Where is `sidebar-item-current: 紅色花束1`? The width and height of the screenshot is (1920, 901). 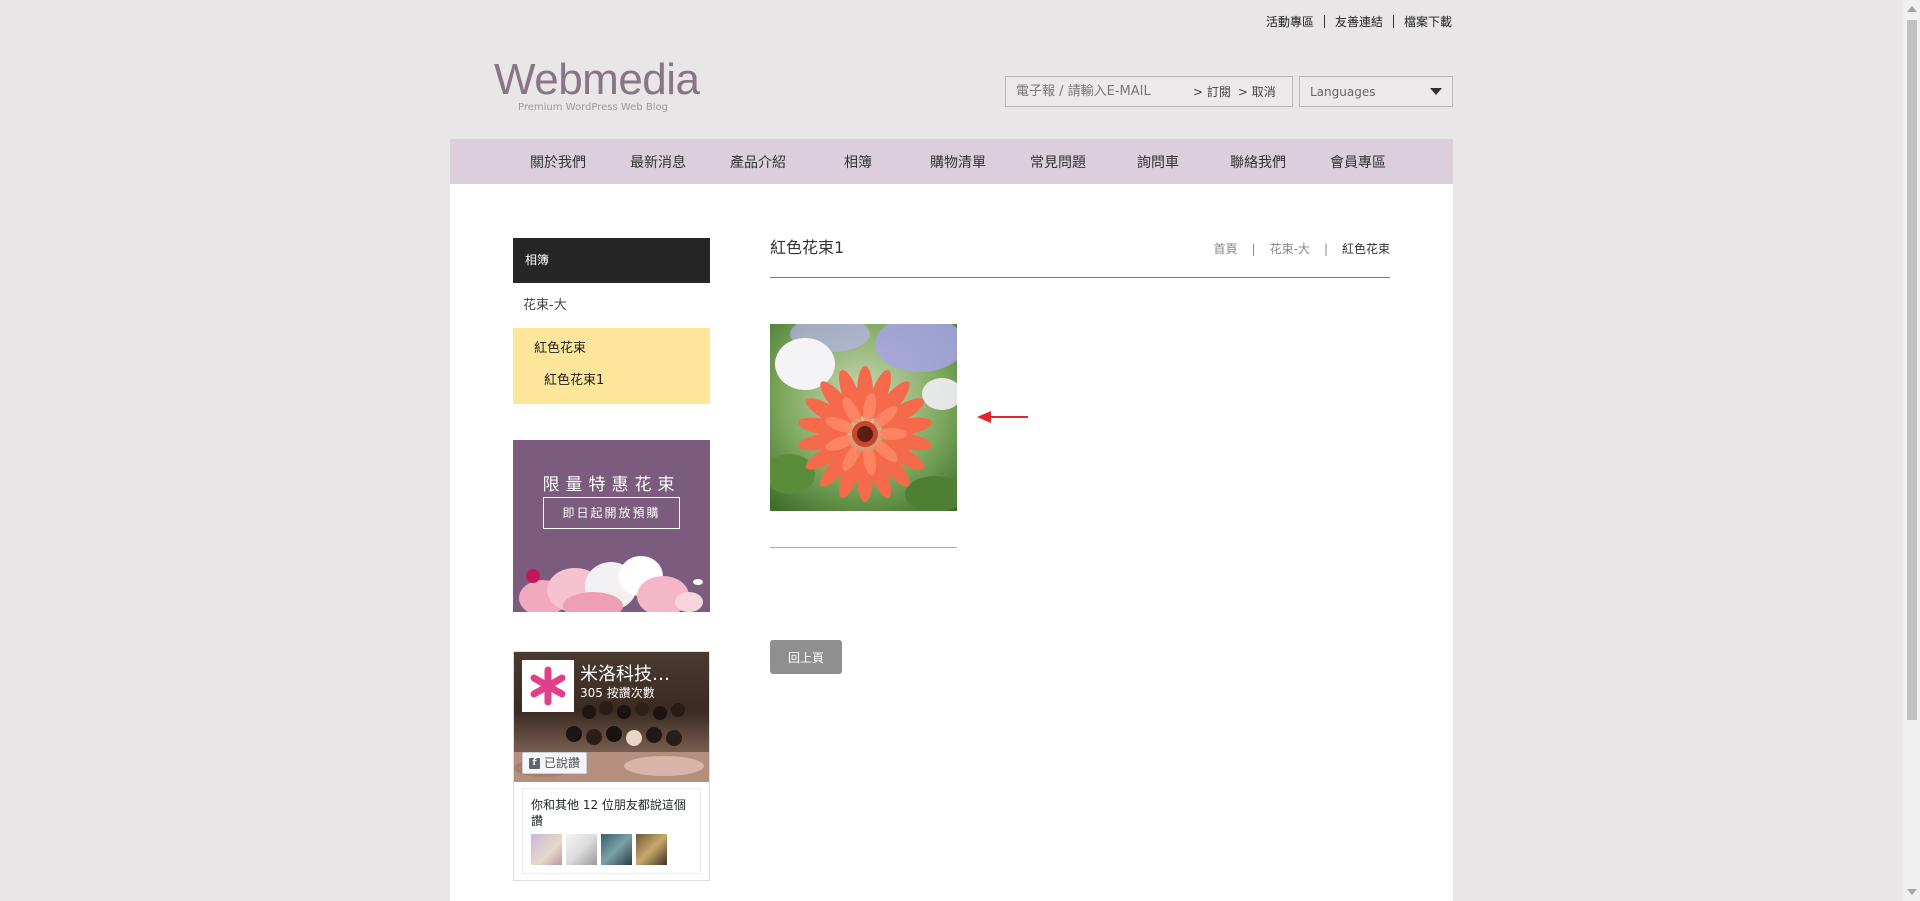
sidebar-item-current: 紅色花束1 is located at coordinates (611, 380).